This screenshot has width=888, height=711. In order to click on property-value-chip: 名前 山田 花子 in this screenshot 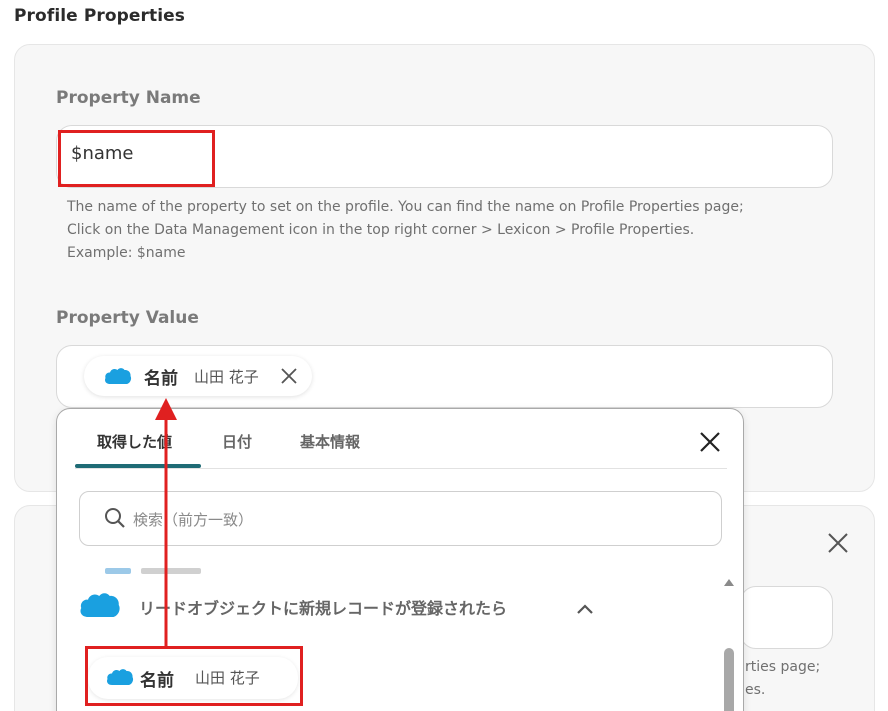, I will do `click(198, 376)`.